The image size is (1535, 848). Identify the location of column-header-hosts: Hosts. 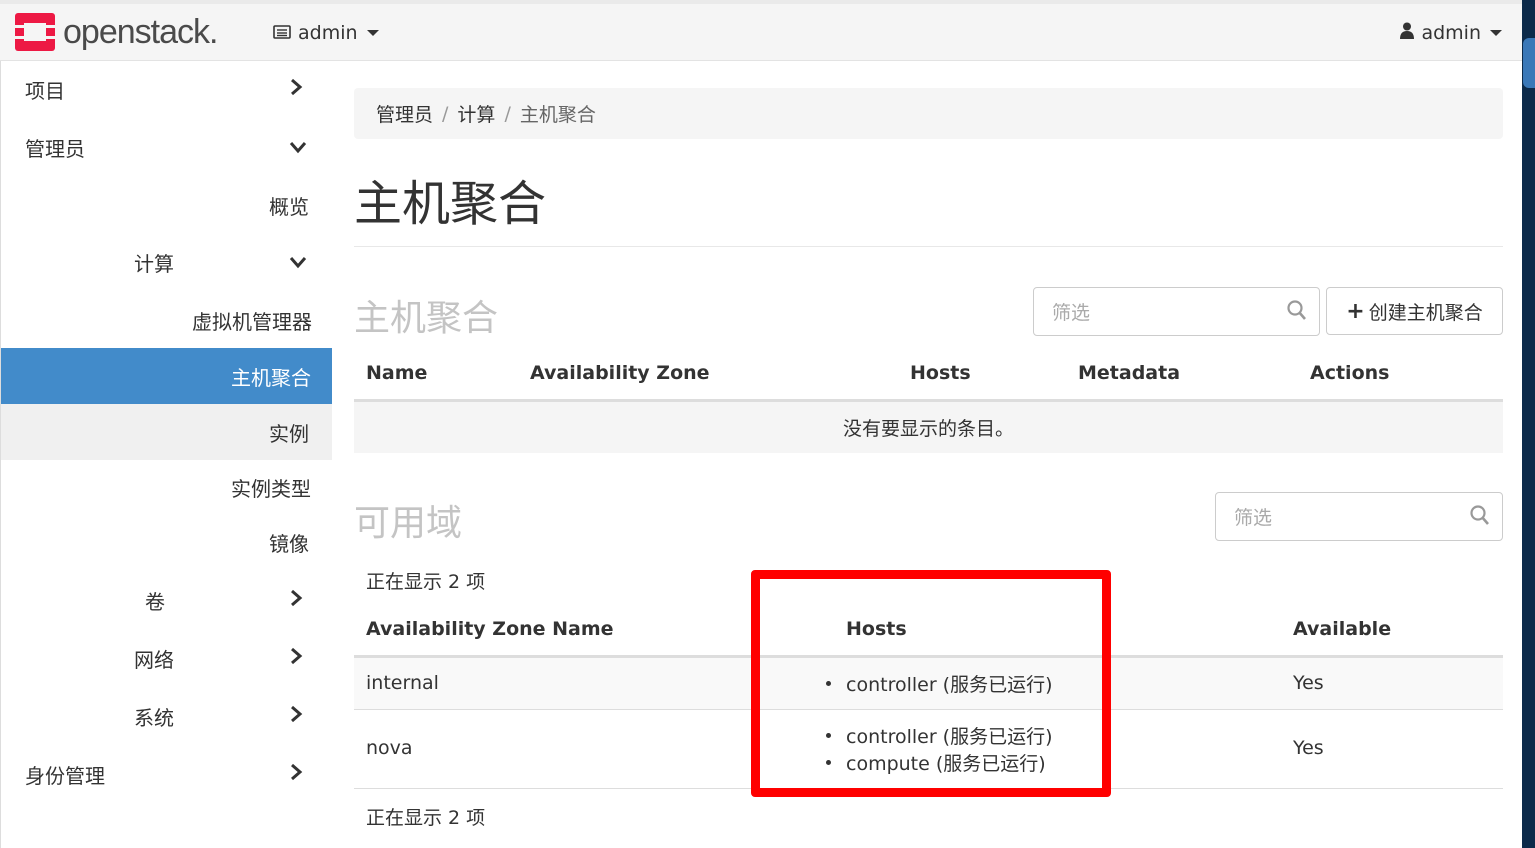
(940, 373).